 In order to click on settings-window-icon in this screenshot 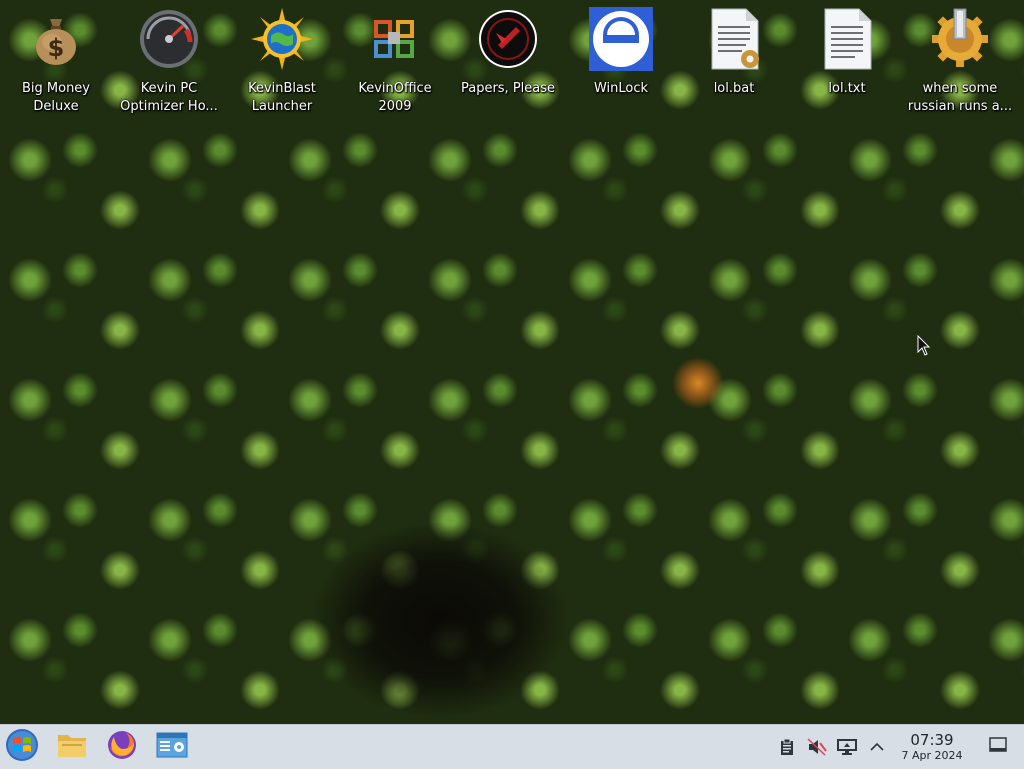, I will do `click(172, 747)`.